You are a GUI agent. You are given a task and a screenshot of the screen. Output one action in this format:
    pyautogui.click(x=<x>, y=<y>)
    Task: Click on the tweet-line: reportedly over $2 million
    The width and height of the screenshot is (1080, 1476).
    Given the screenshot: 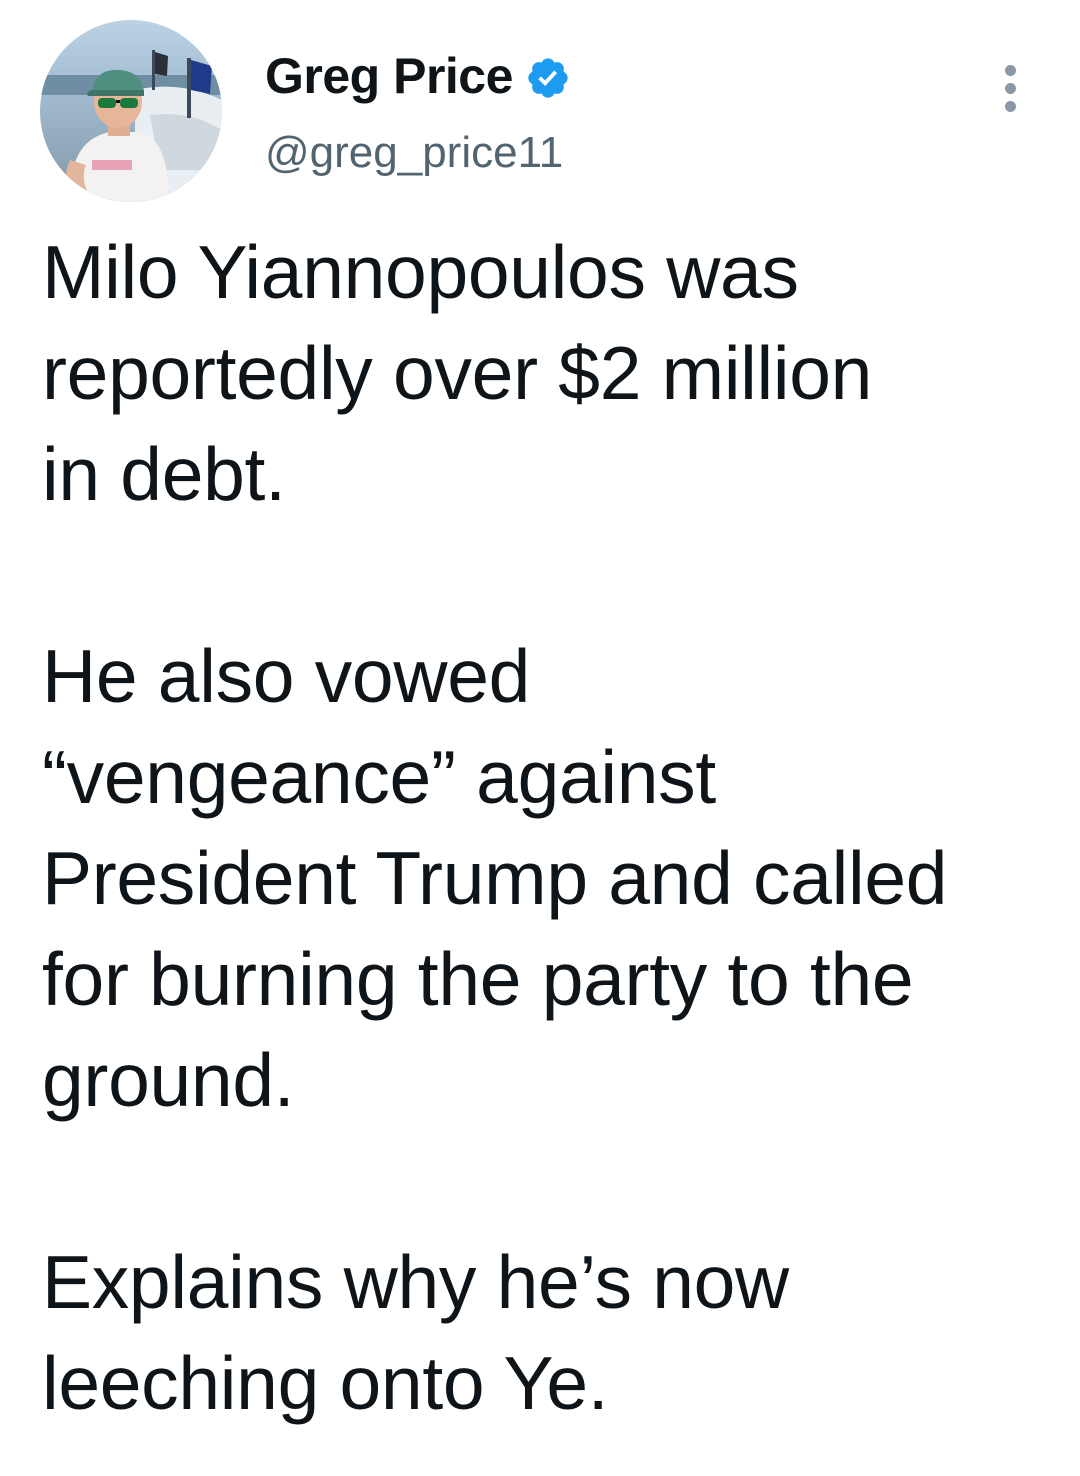 What is the action you would take?
    pyautogui.click(x=457, y=373)
    